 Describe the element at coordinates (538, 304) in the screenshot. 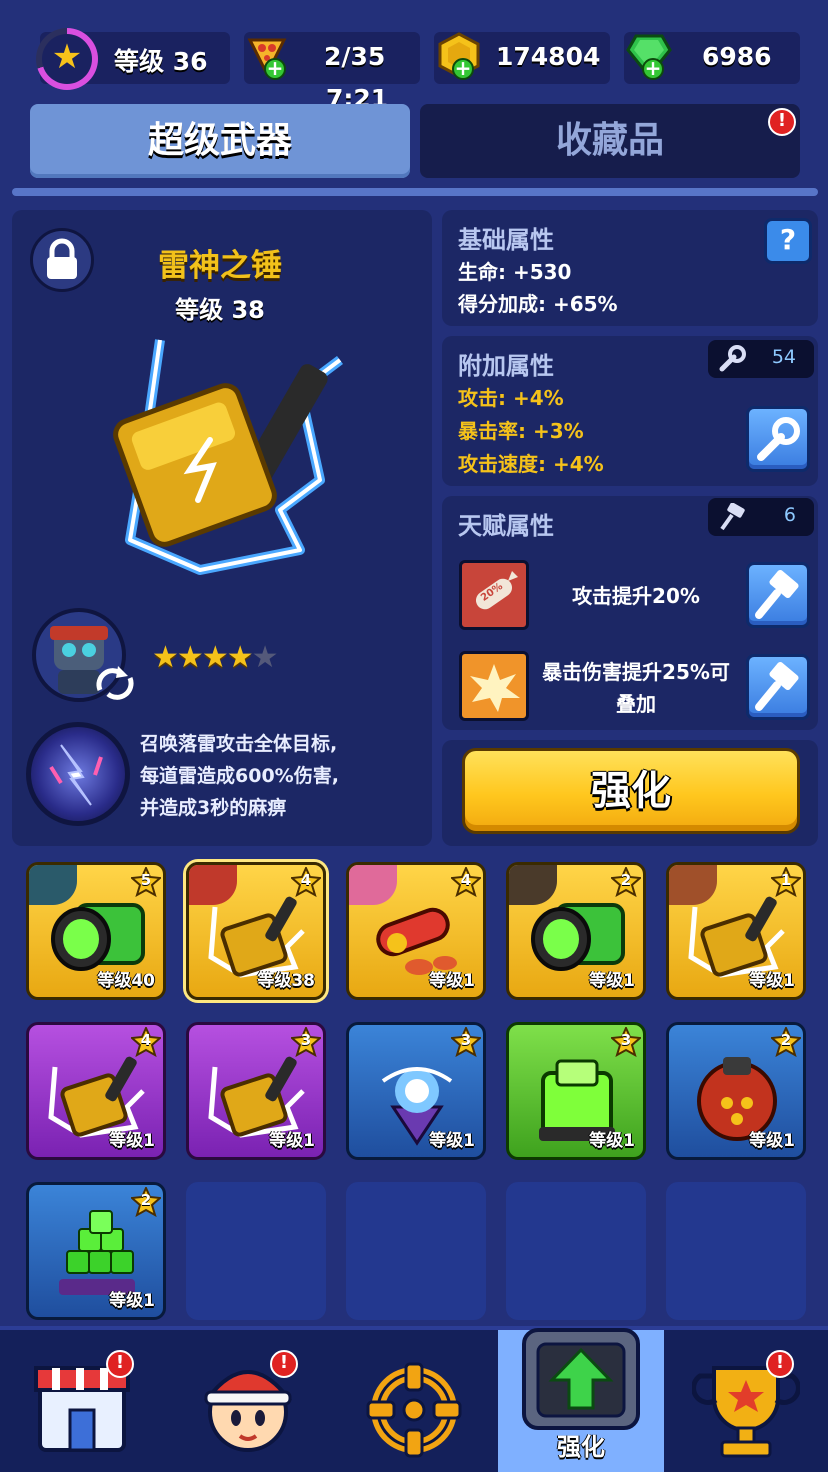

I see `stat-score-bonus: 得分加成: +65%` at that location.